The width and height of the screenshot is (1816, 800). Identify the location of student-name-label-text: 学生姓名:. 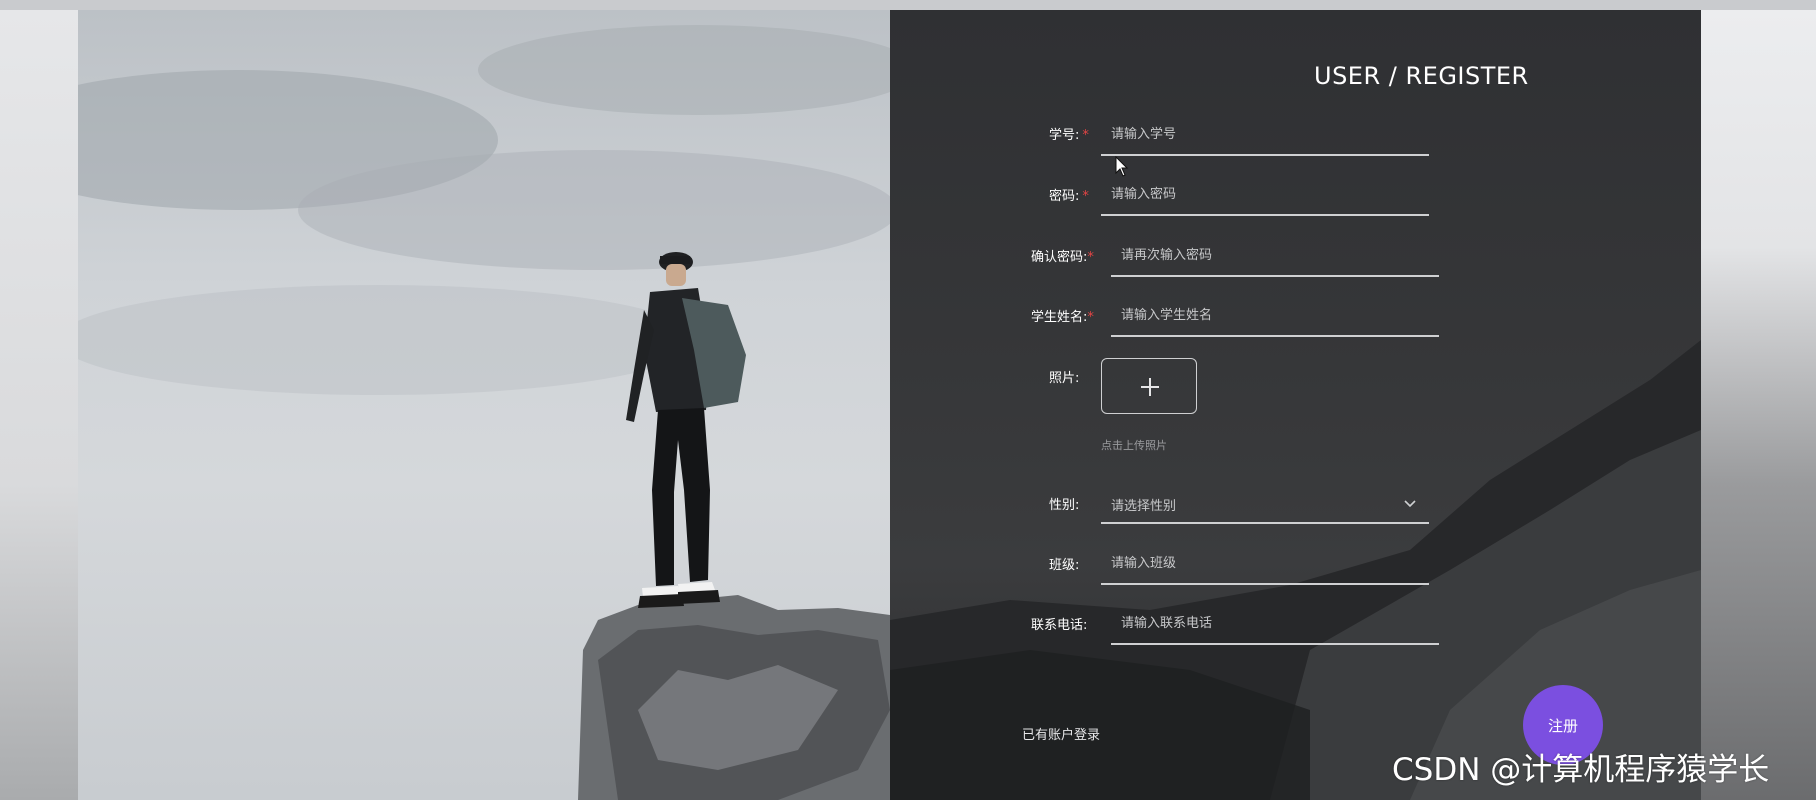
(1059, 317).